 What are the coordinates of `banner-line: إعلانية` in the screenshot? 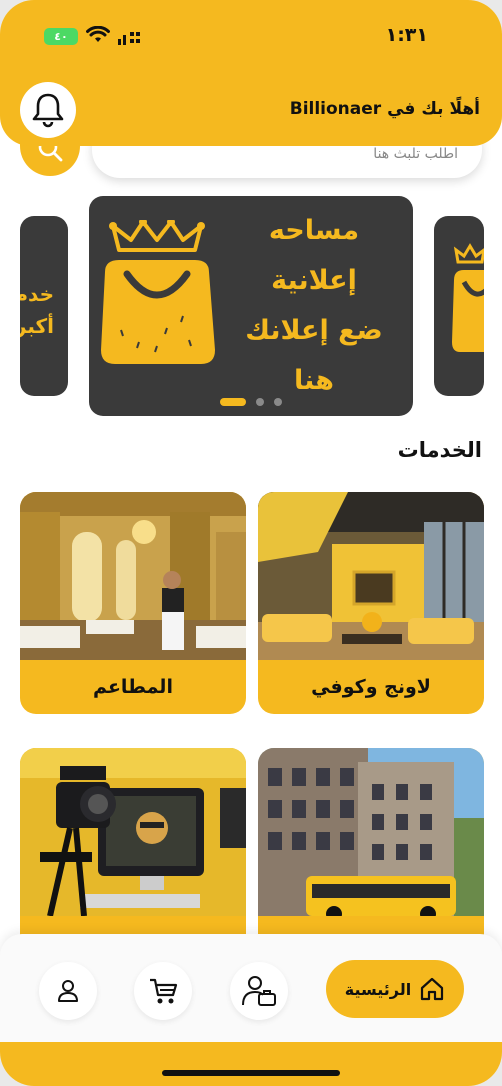 It's located at (314, 280).